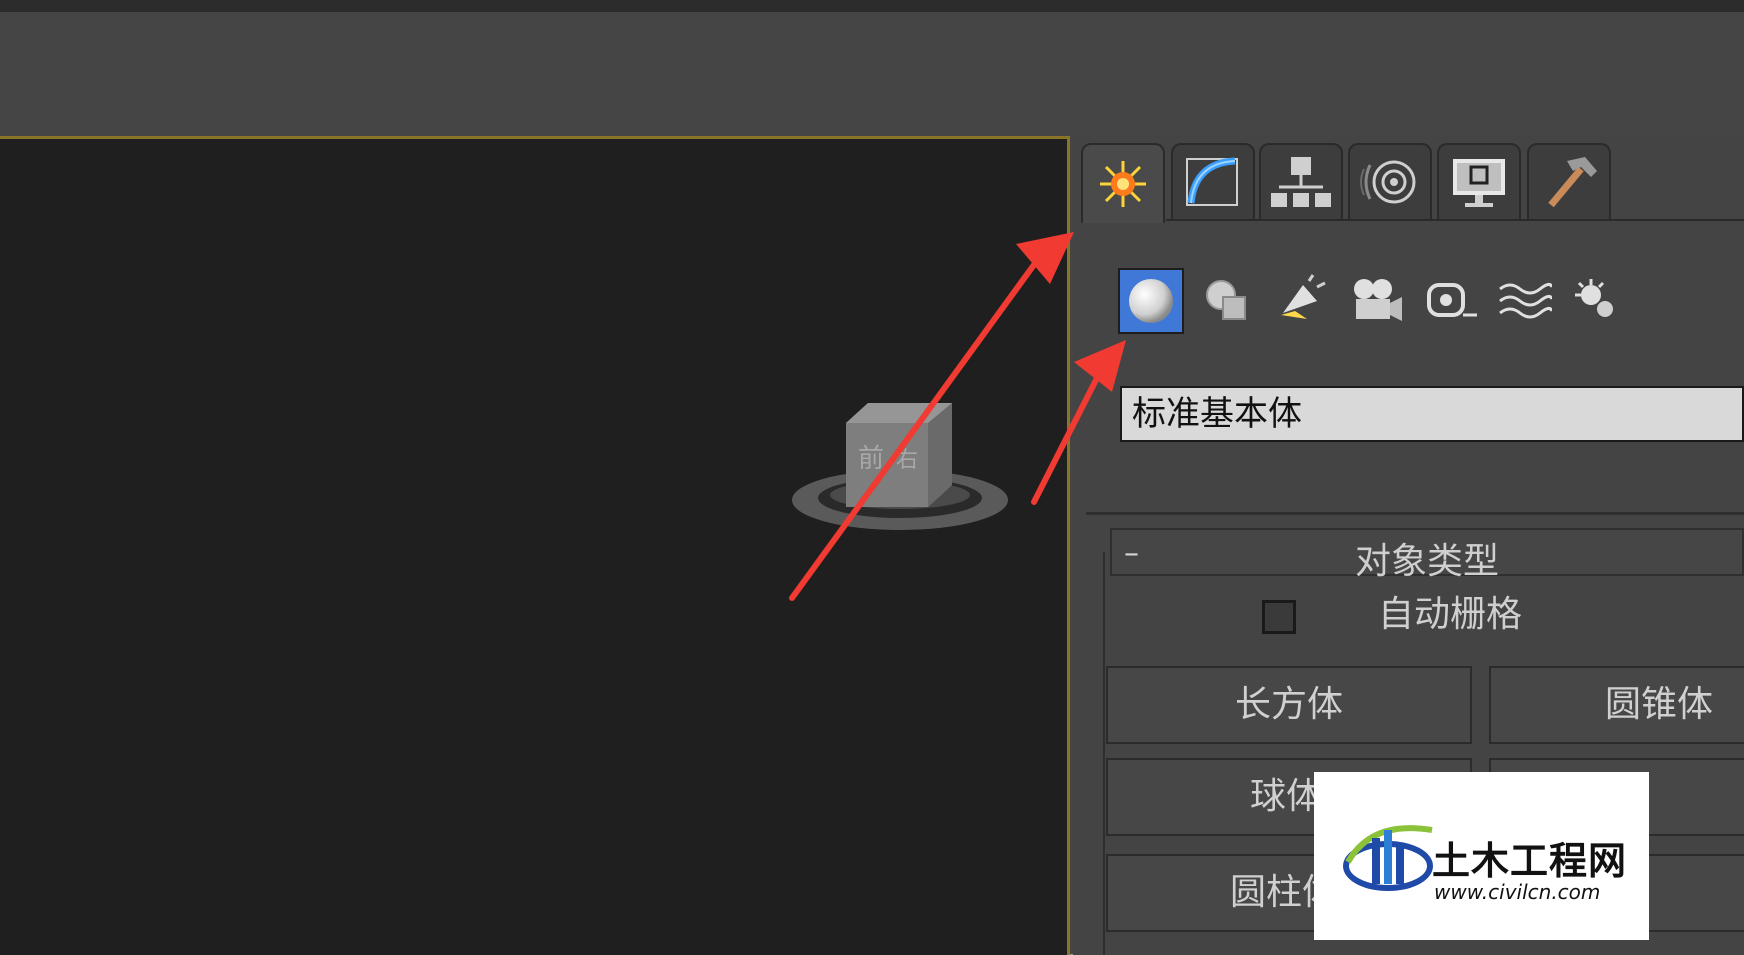 The height and width of the screenshot is (955, 1744). I want to click on space-warps-category-button, so click(1524, 301).